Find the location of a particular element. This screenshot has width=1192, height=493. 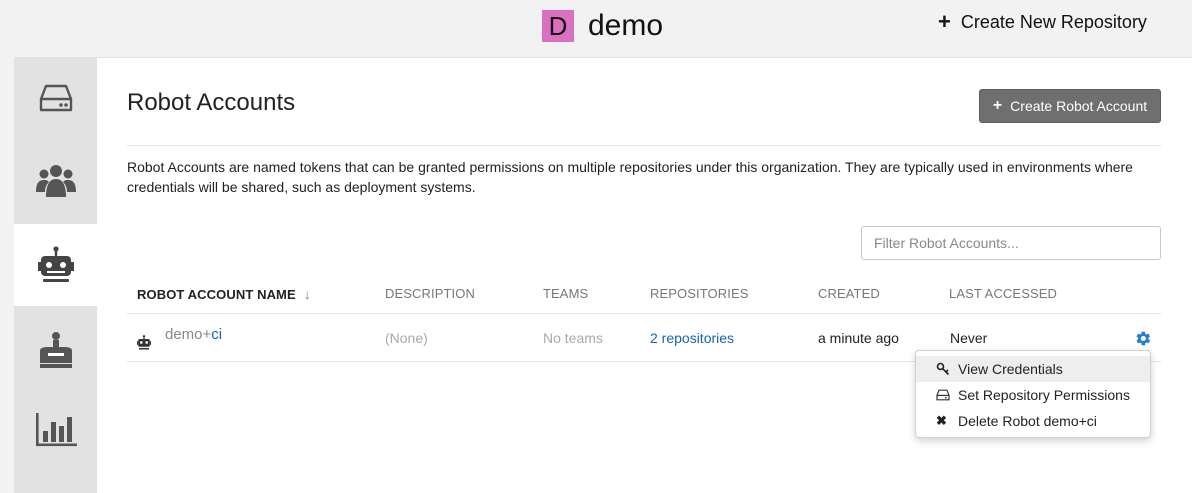

sidebar-tab-members is located at coordinates (55, 350).